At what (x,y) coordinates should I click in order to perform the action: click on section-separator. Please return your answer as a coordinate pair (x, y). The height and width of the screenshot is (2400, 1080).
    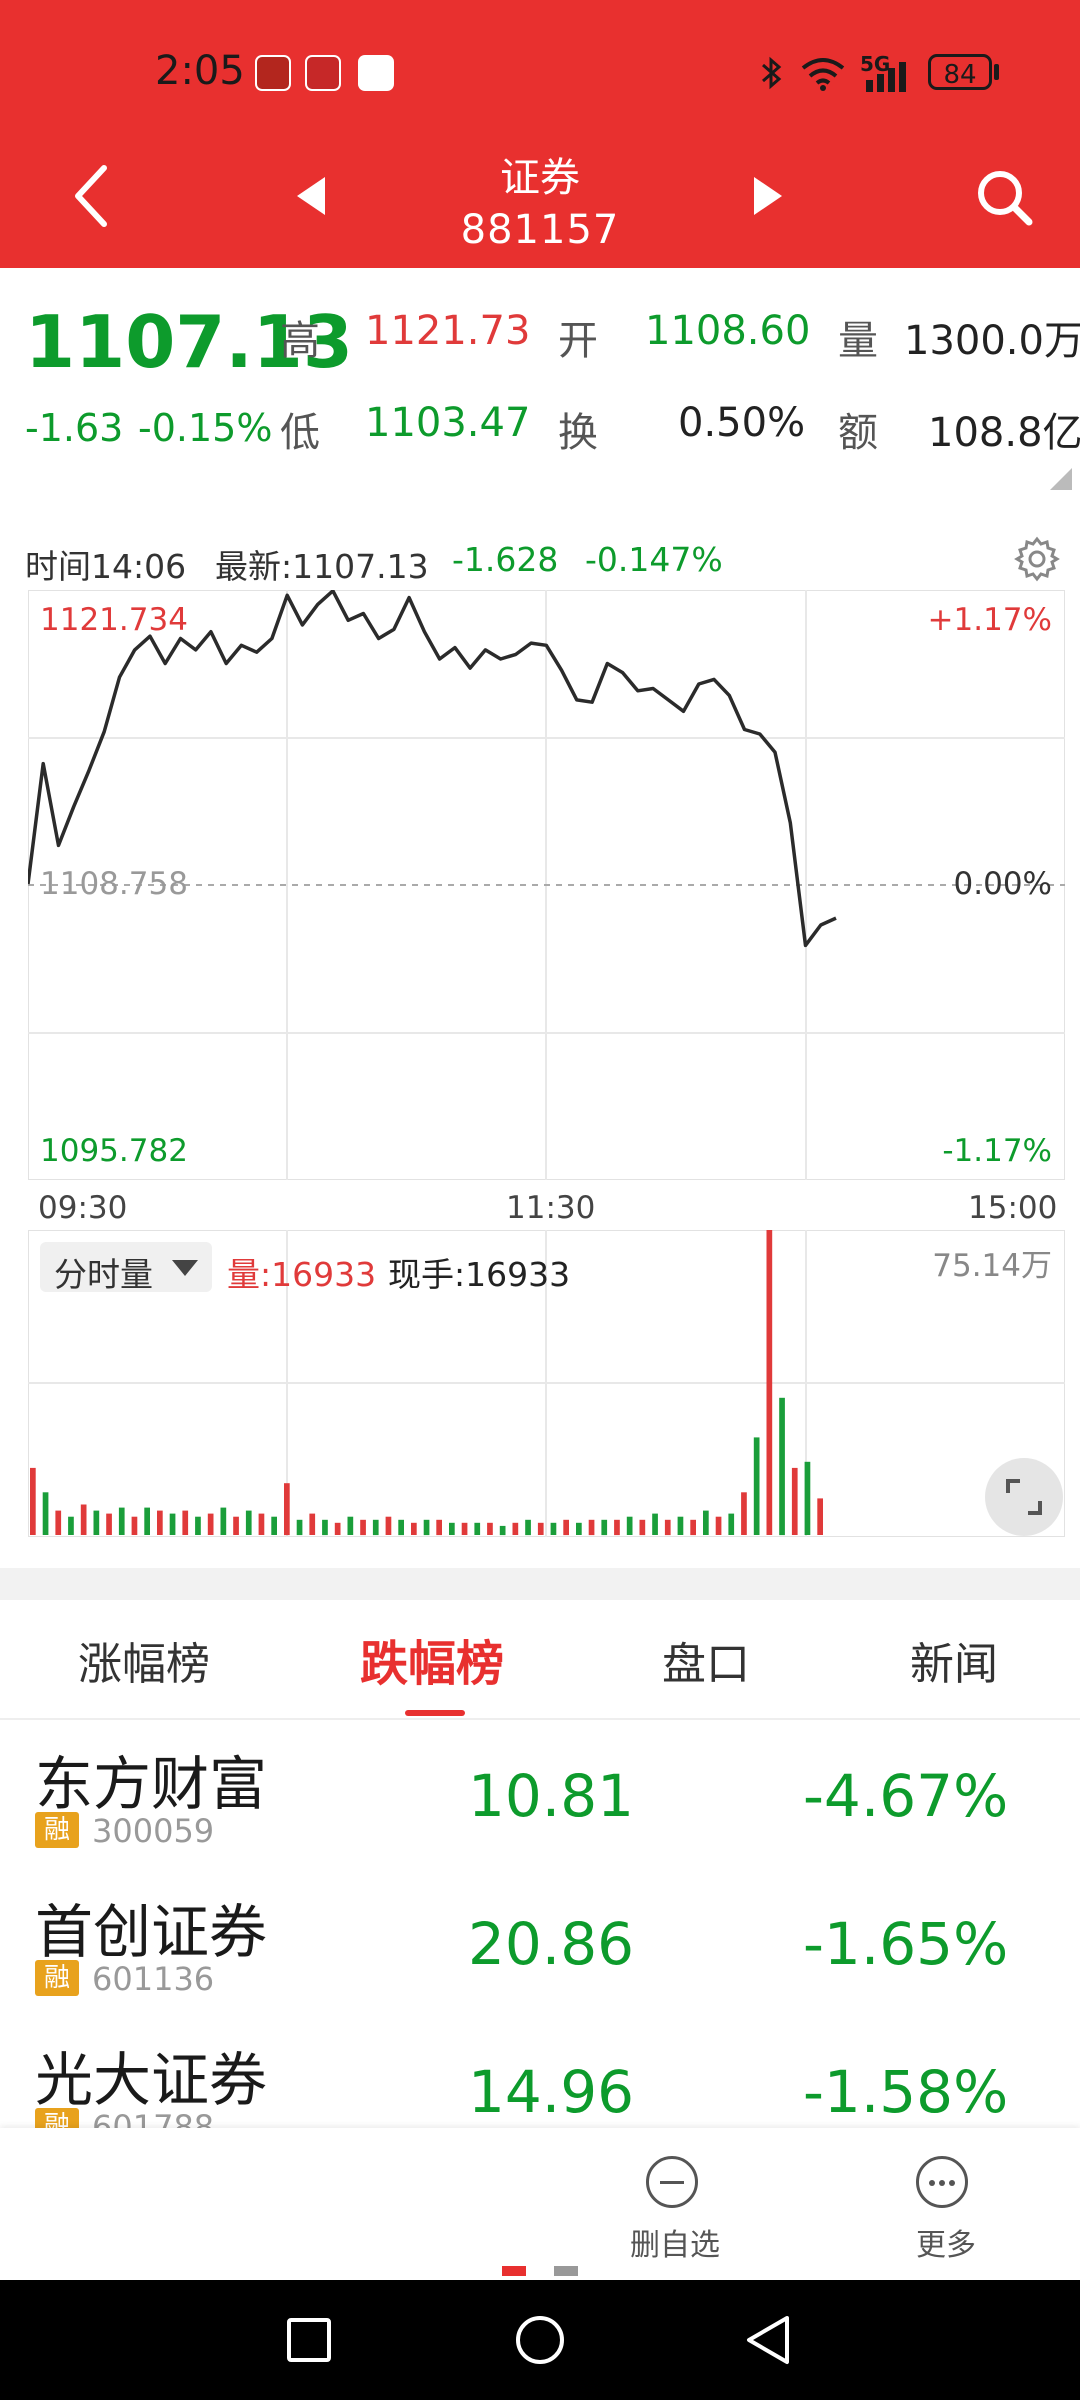
    Looking at the image, I should click on (540, 1584).